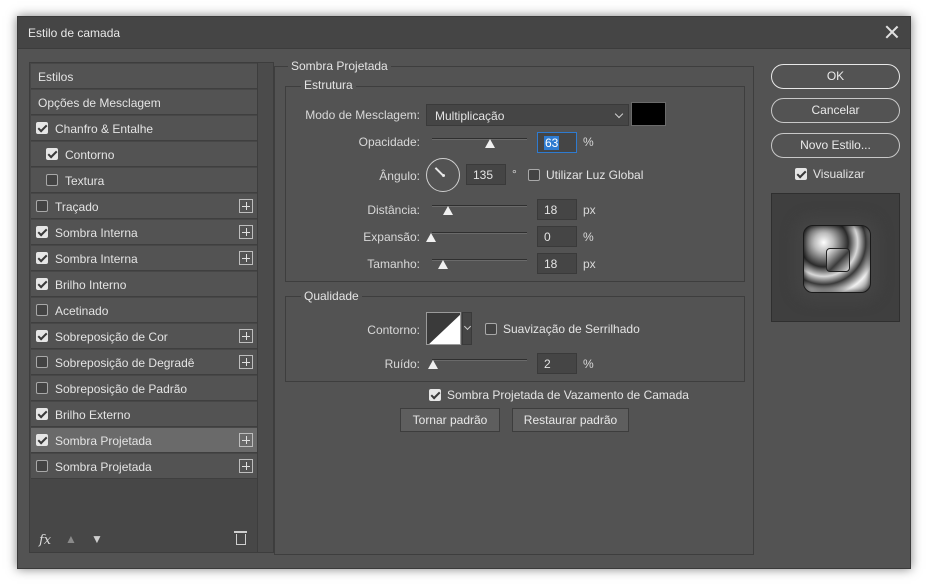 This screenshot has width=928, height=585. I want to click on sidebar-item-blending-options: Opções de Mesclagem, so click(144, 102).